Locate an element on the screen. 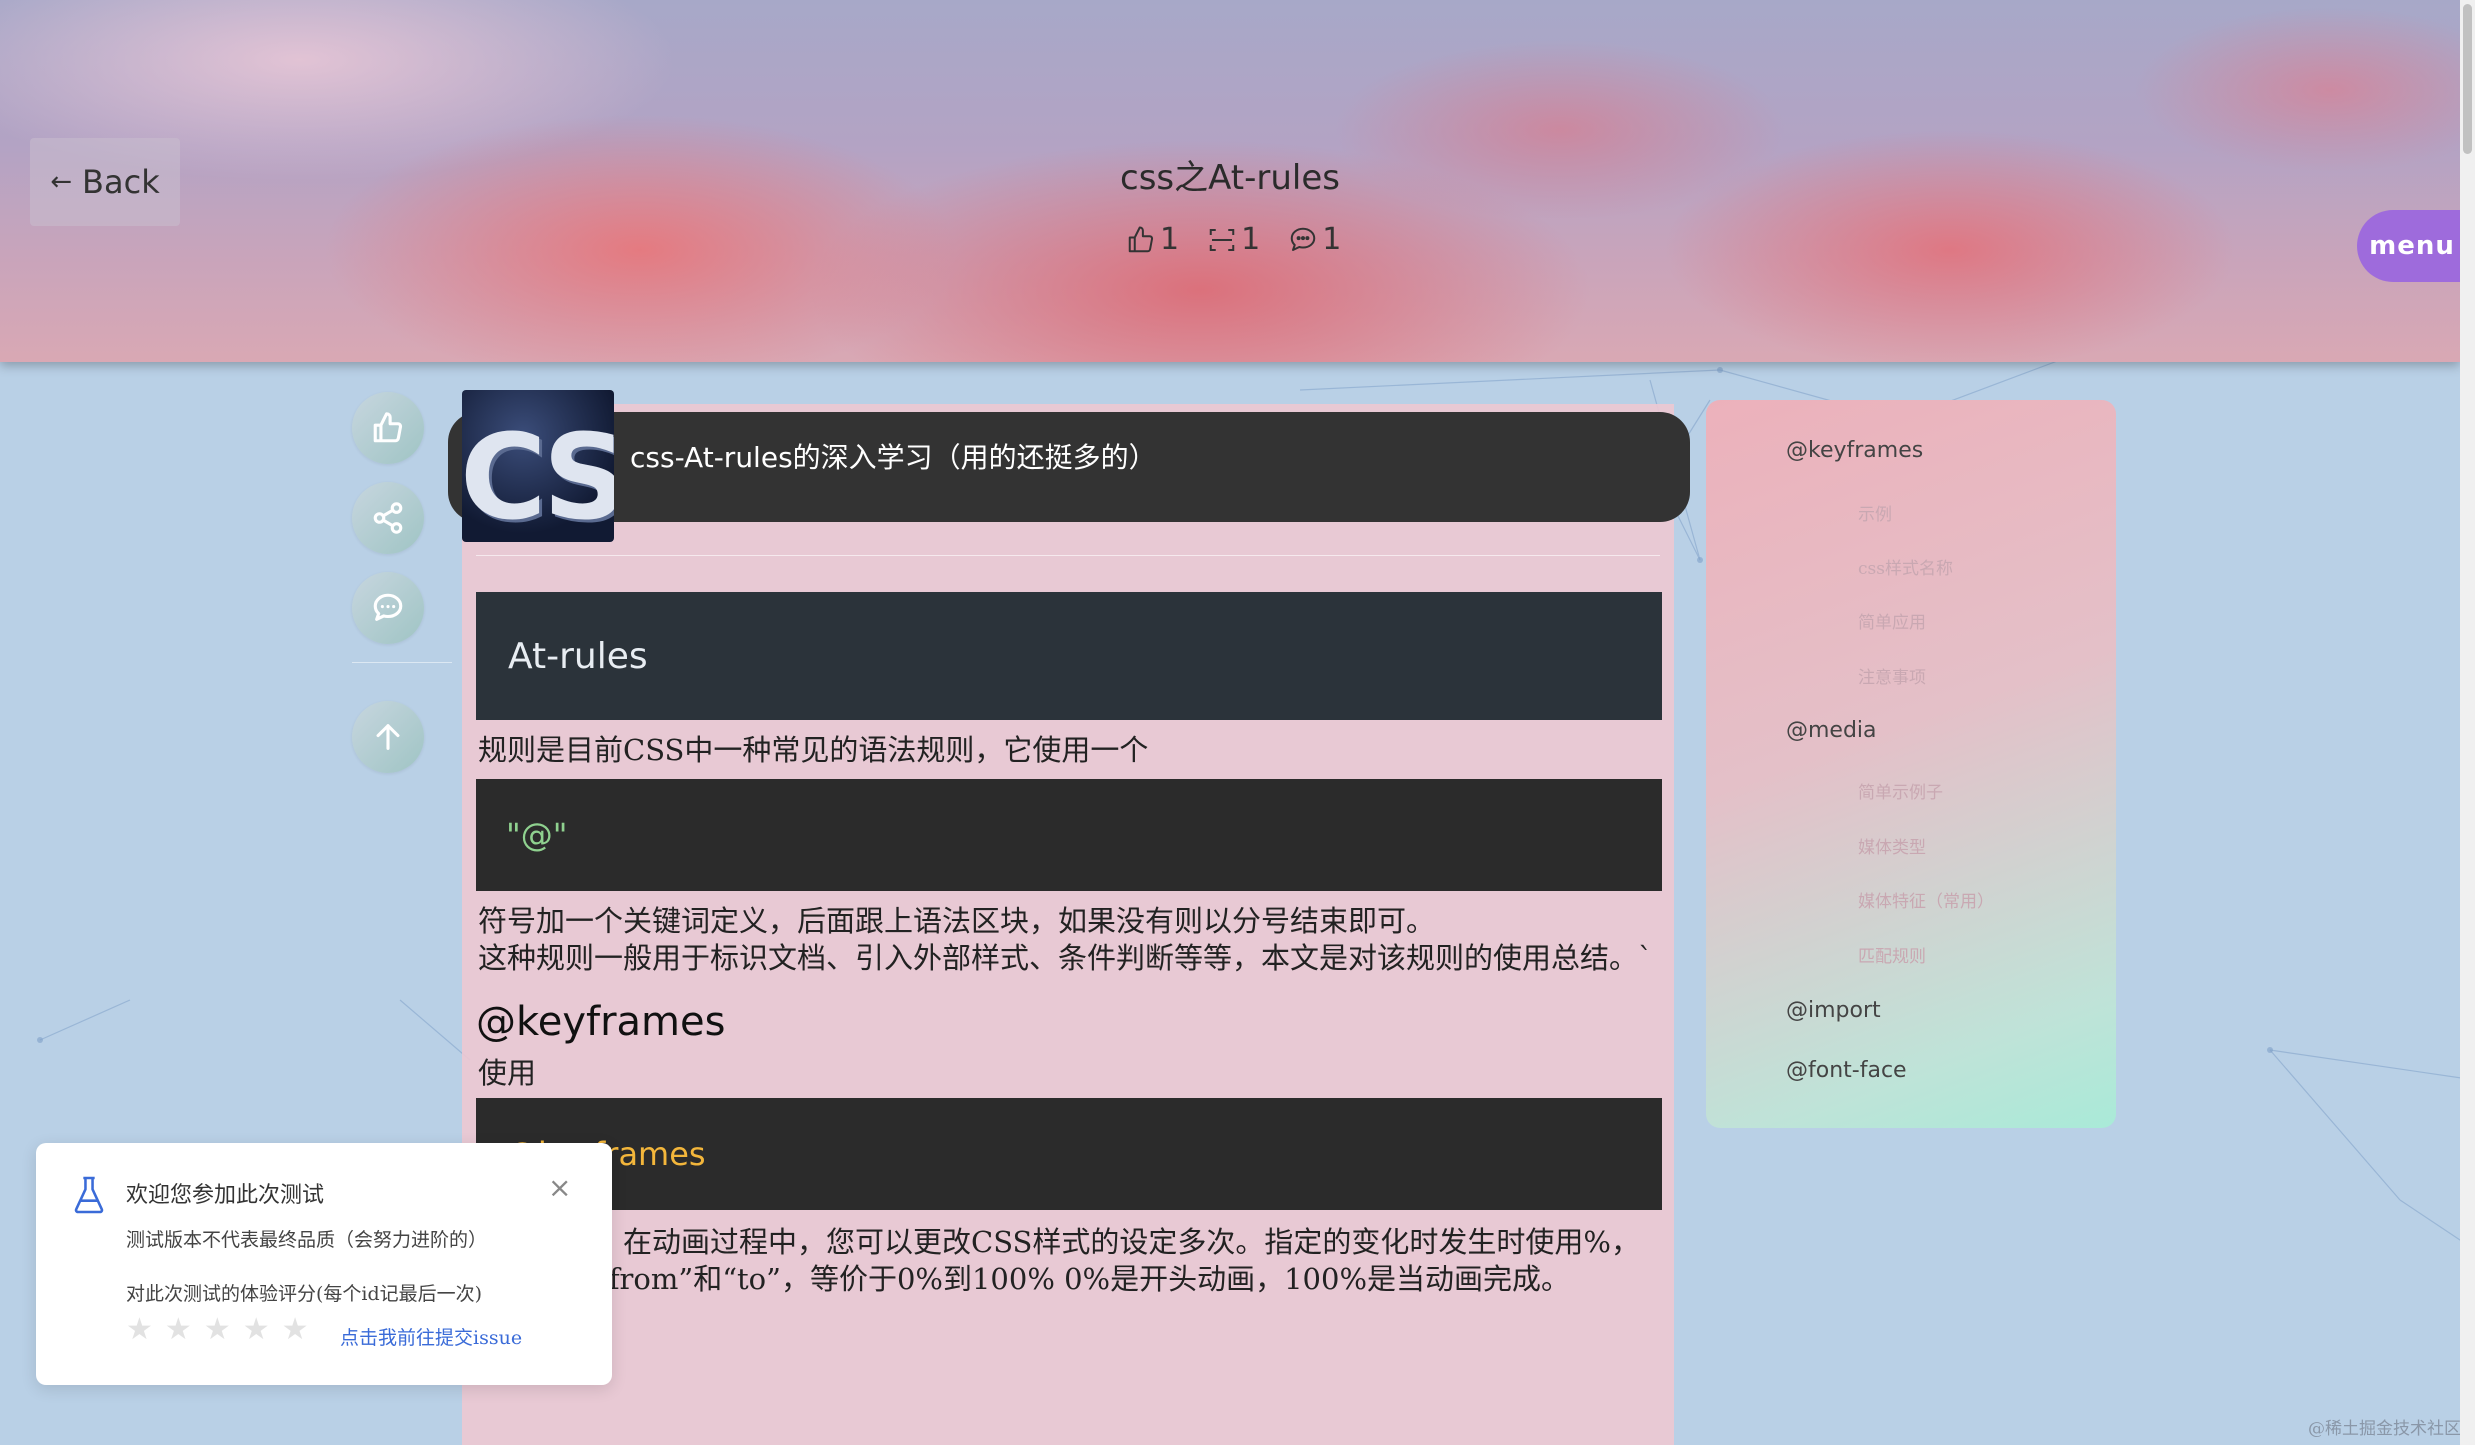 Image resolution: width=2475 pixels, height=1445 pixels. heading-keyframes: @keyframes is located at coordinates (601, 1022).